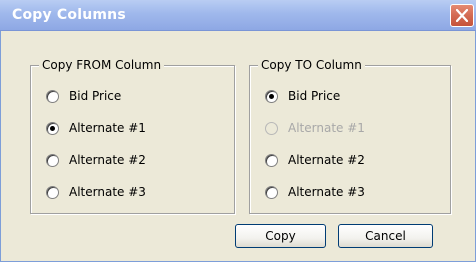  I want to click on radio-button-disabled, so click(271, 128).